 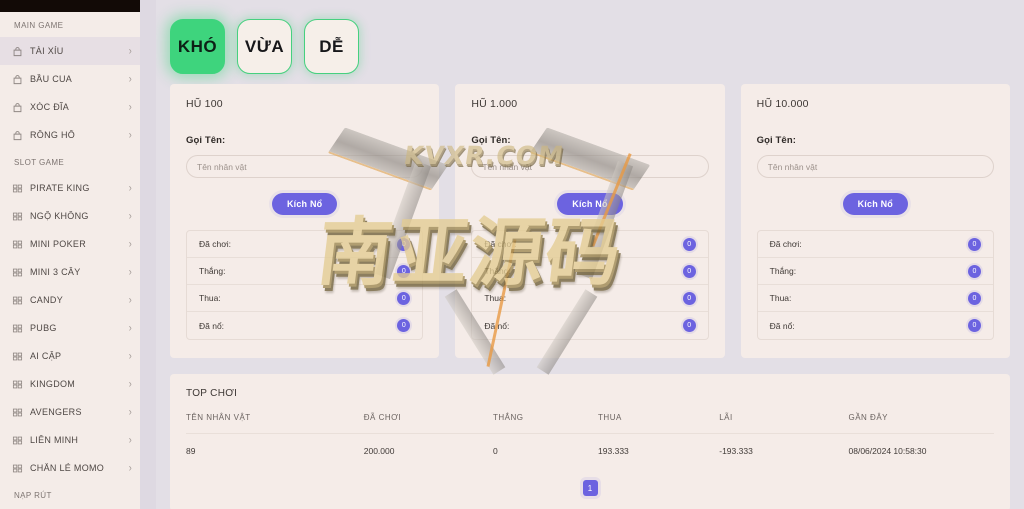 What do you see at coordinates (59, 216) in the screenshot?
I see `sidebar-item-label: NGỘ KHÔNG` at bounding box center [59, 216].